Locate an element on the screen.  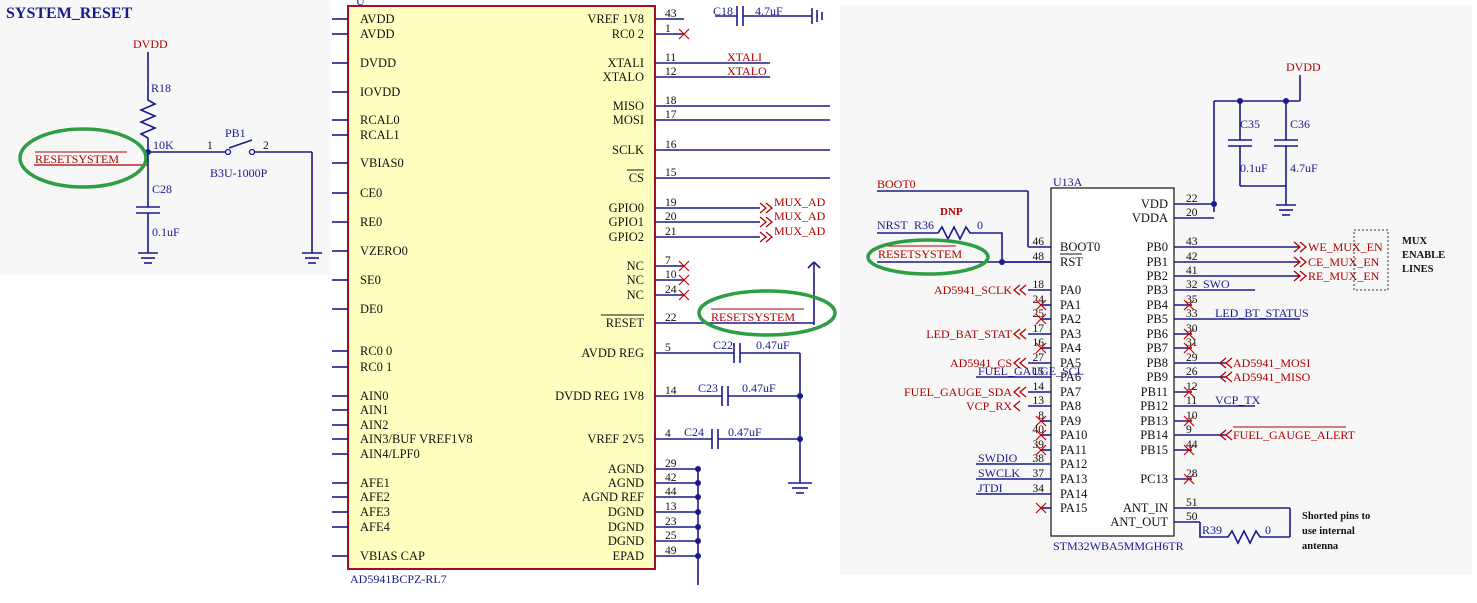
c24-value: 0.47uF is located at coordinates (745, 432).